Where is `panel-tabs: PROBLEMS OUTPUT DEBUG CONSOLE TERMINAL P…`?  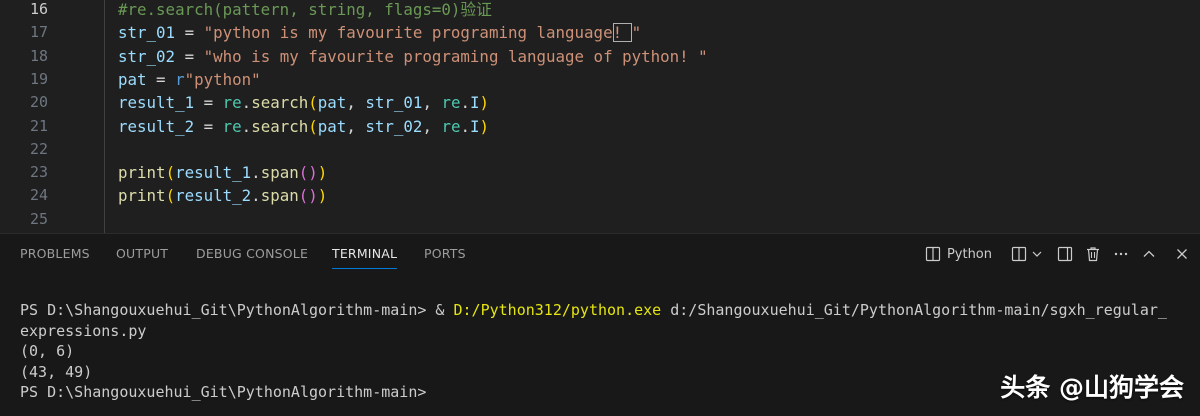
panel-tabs: PROBLEMS OUTPUT DEBUG CONSOLE TERMINAL P… is located at coordinates (450, 254).